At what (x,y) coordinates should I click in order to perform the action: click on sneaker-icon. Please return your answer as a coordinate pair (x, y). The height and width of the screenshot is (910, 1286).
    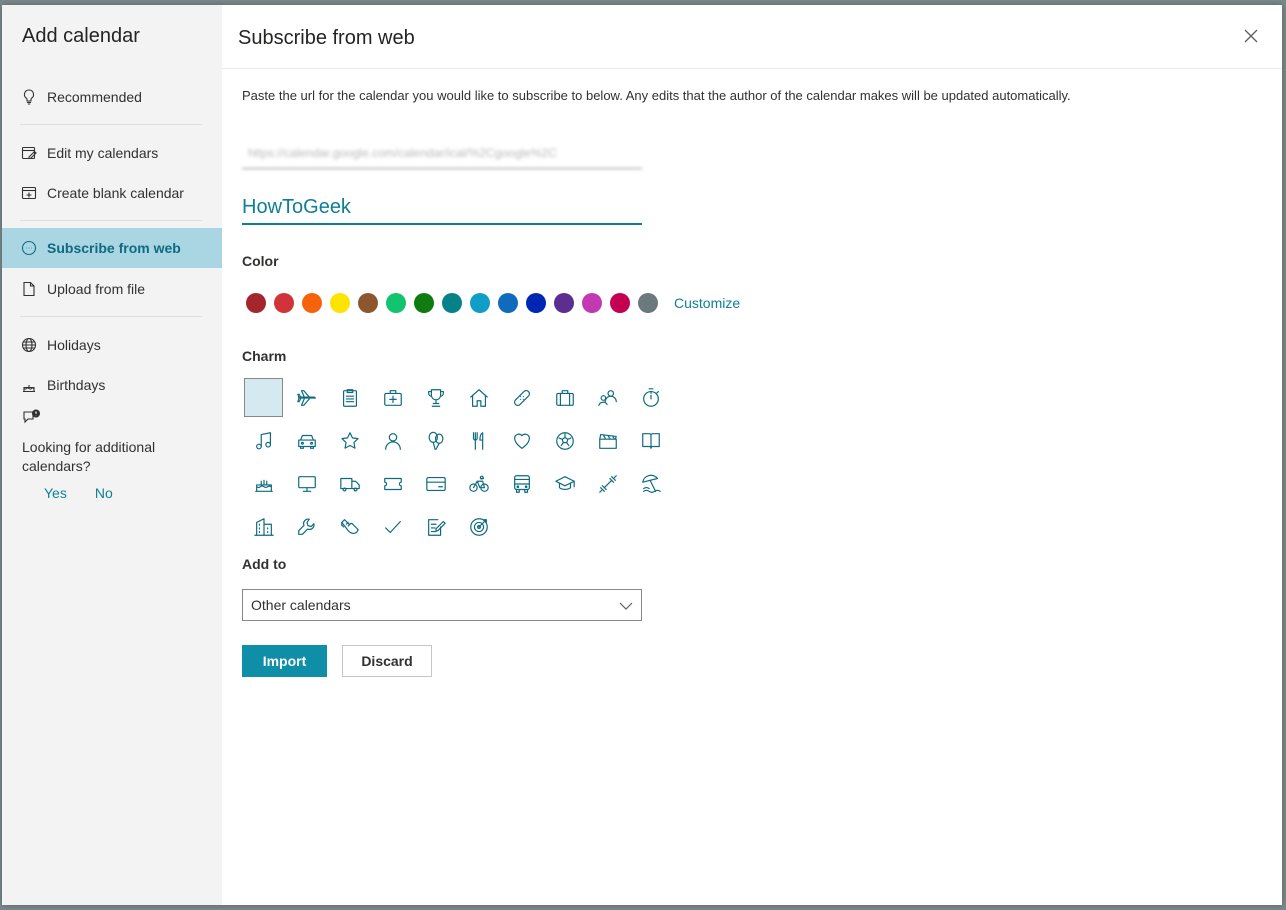
    Looking at the image, I should click on (349, 526).